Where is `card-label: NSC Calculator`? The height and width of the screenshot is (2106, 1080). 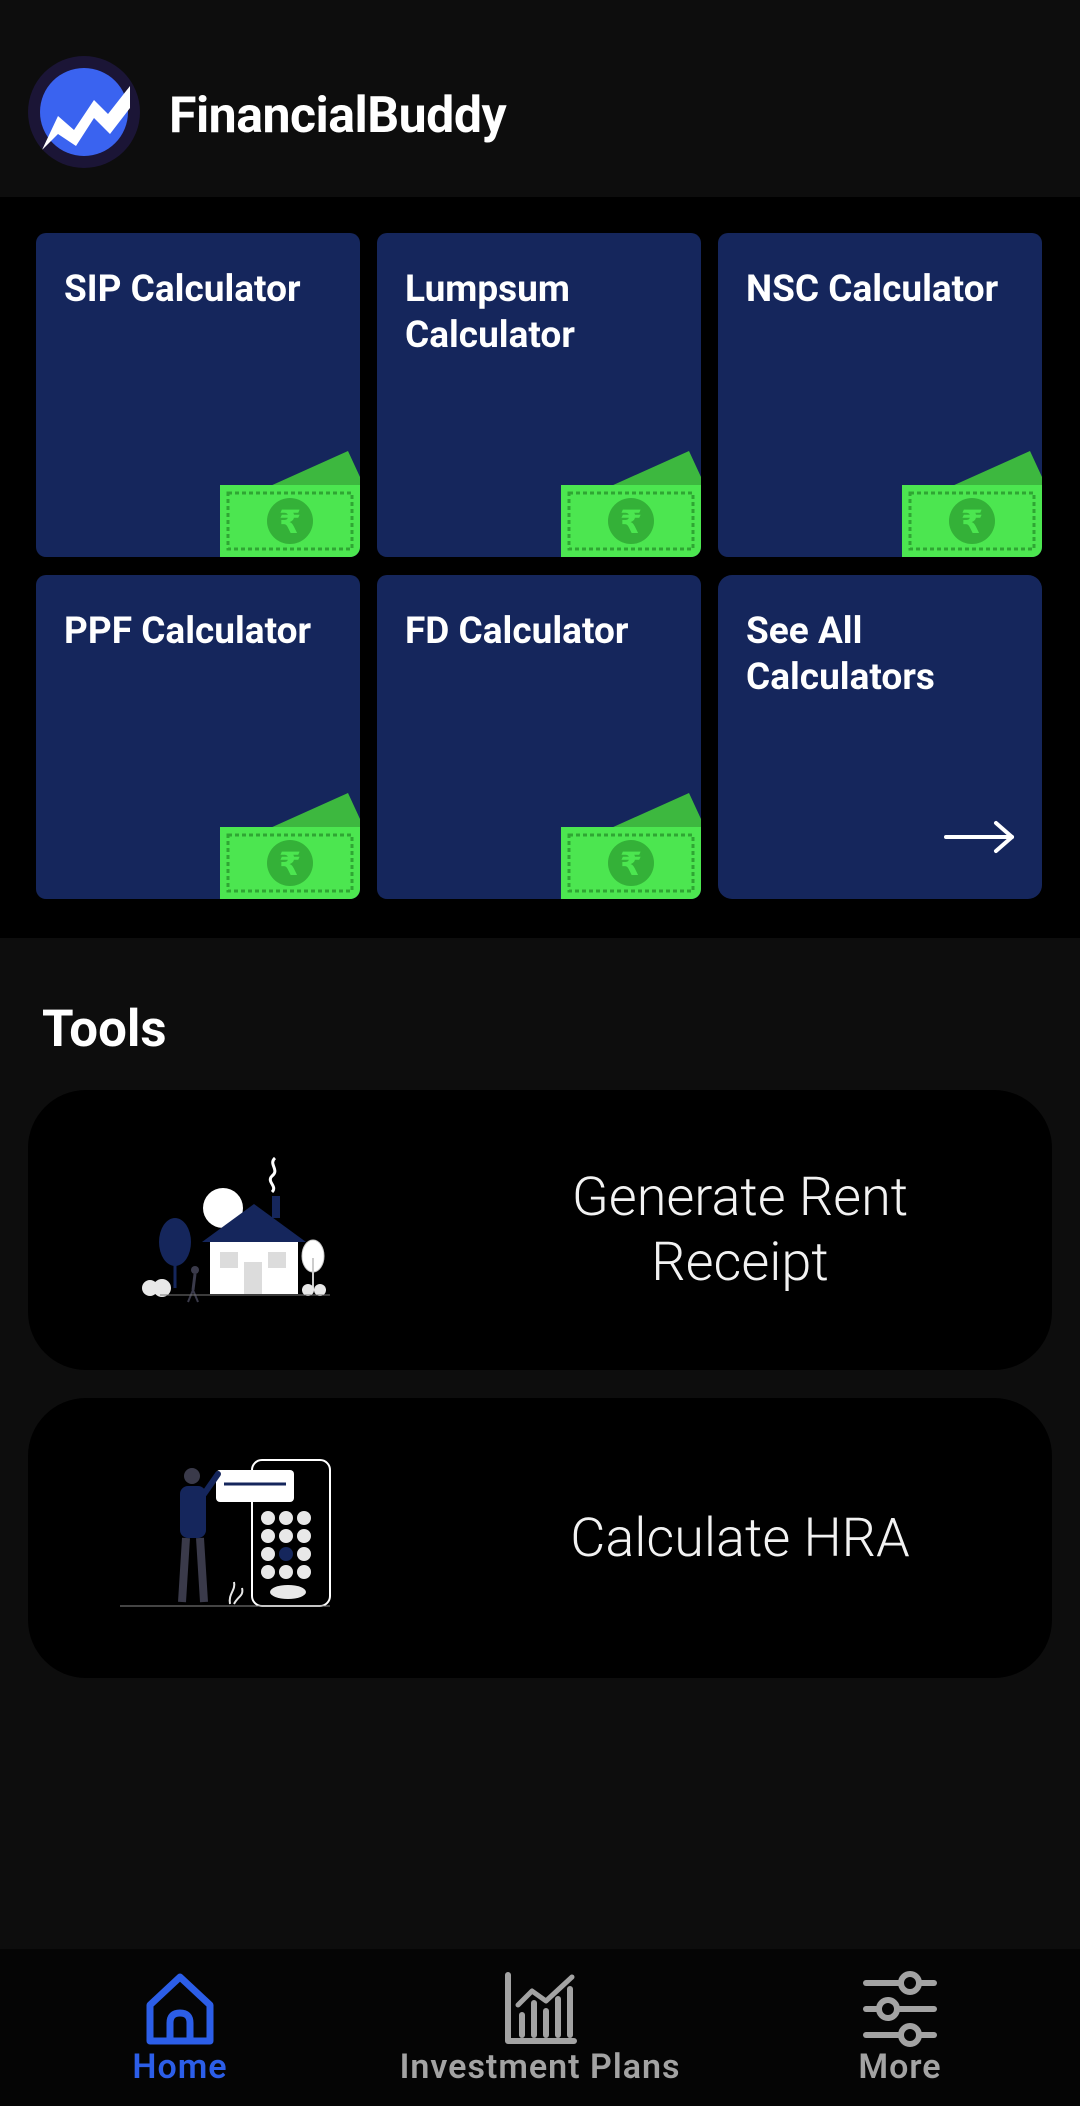 card-label: NSC Calculator is located at coordinates (872, 289).